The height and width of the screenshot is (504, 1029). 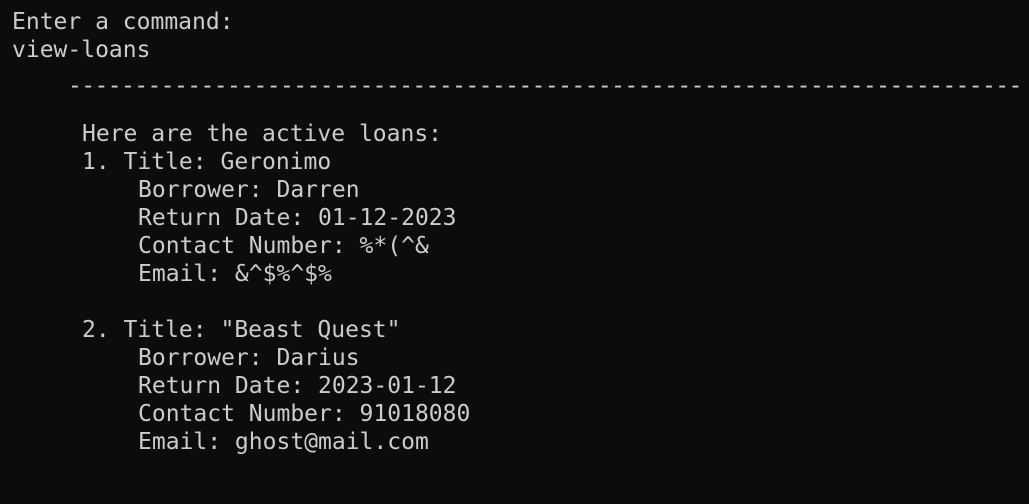 I want to click on command-input-echo: view-loans, so click(x=81, y=50).